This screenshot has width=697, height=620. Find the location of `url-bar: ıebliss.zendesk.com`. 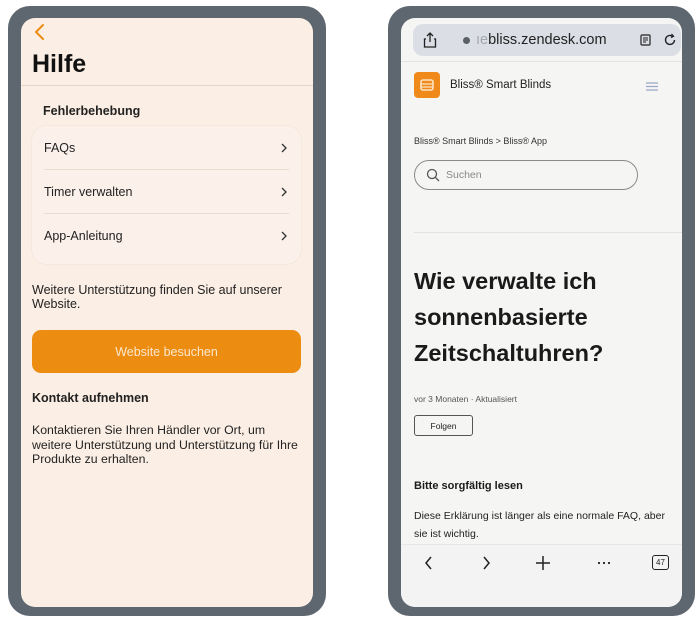

url-bar: ıebliss.zendesk.com is located at coordinates (547, 40).